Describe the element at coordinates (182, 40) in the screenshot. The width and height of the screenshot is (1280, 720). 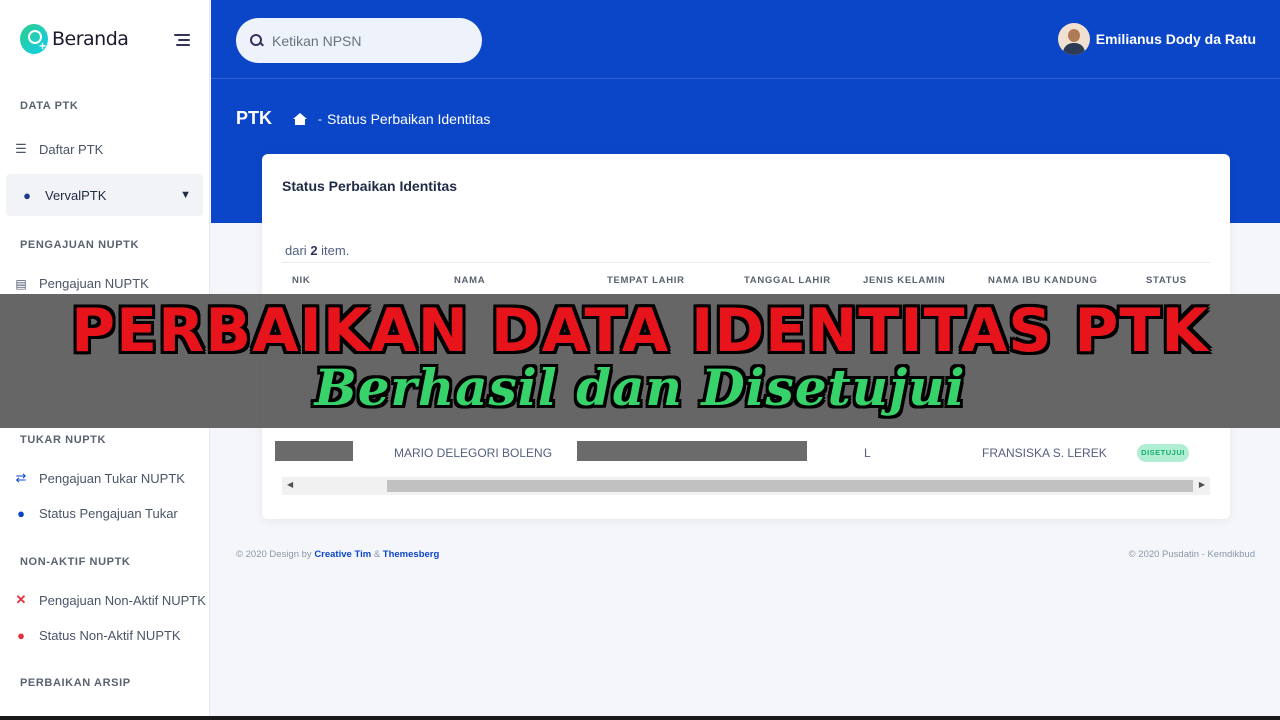
I see `menu-toggle-icon` at that location.